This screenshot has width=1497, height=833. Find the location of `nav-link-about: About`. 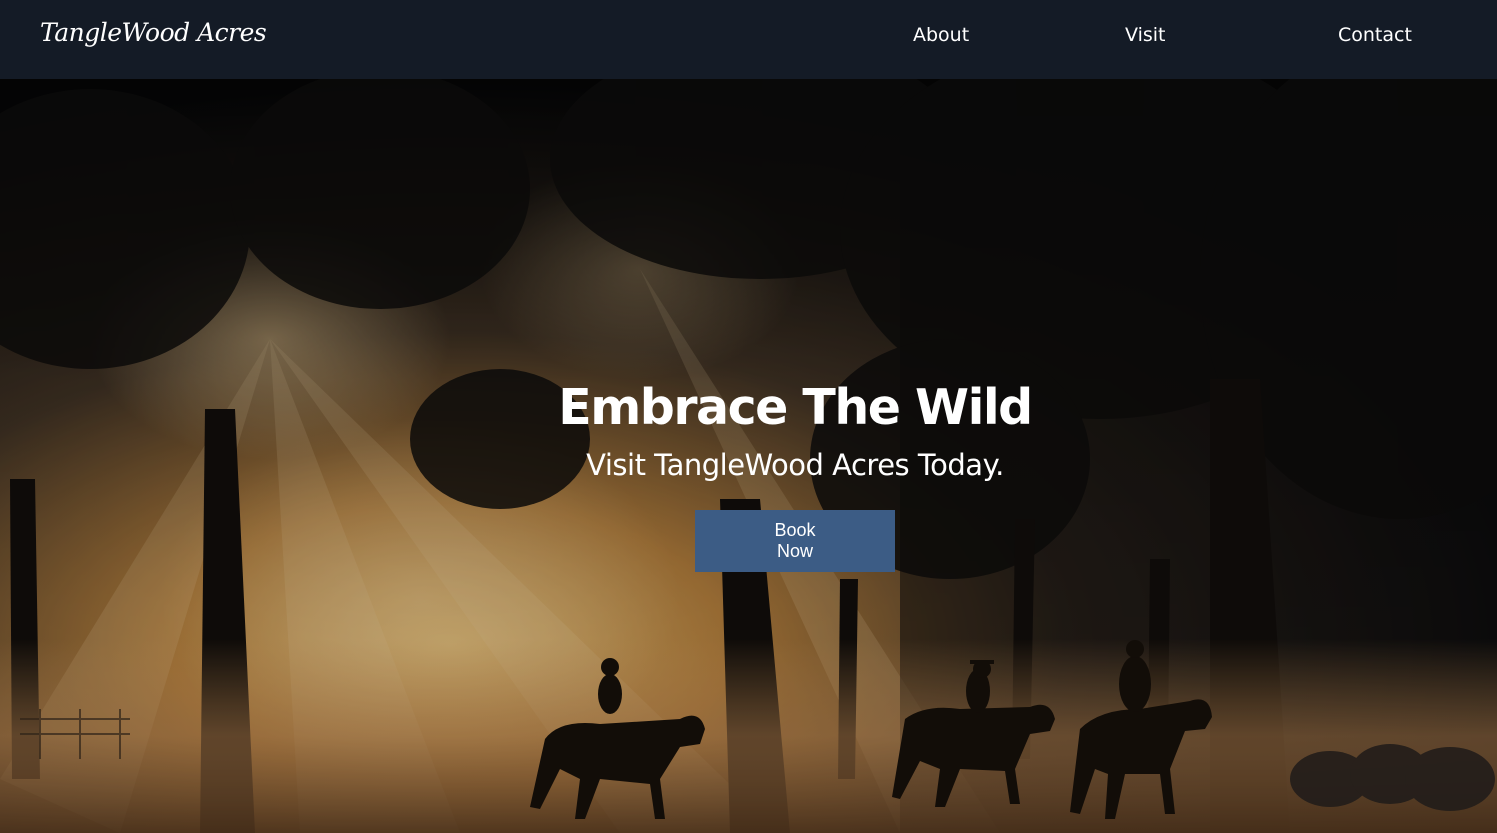

nav-link-about: About is located at coordinates (941, 35).